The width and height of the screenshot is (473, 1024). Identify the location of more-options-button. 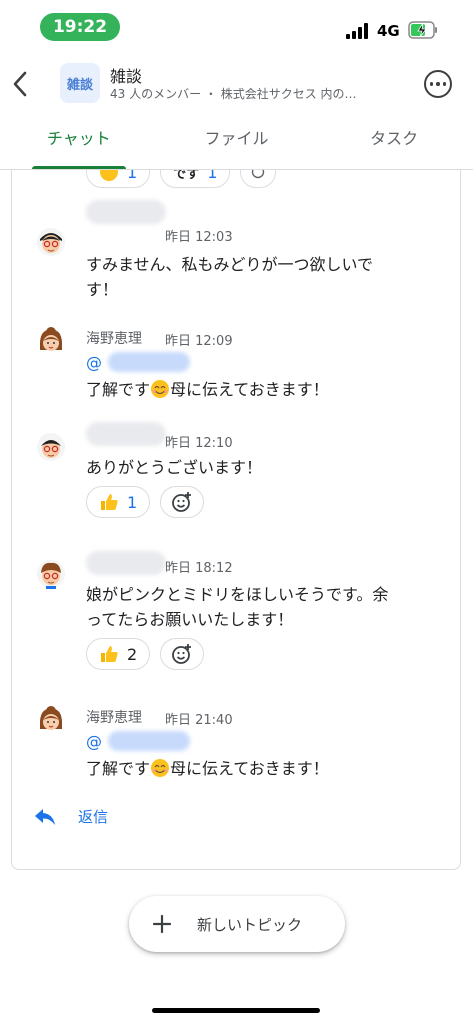
(438, 84).